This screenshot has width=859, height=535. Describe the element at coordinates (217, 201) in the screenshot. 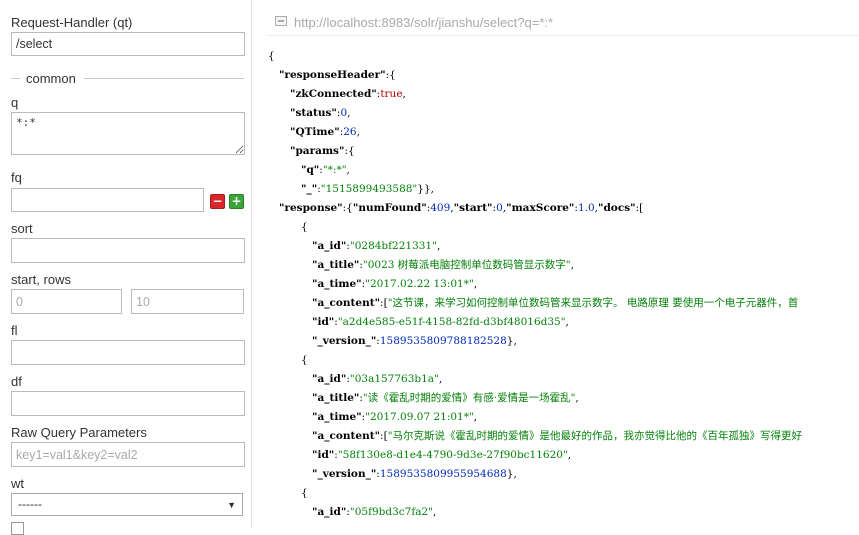

I see `fq-remove-button: −` at that location.